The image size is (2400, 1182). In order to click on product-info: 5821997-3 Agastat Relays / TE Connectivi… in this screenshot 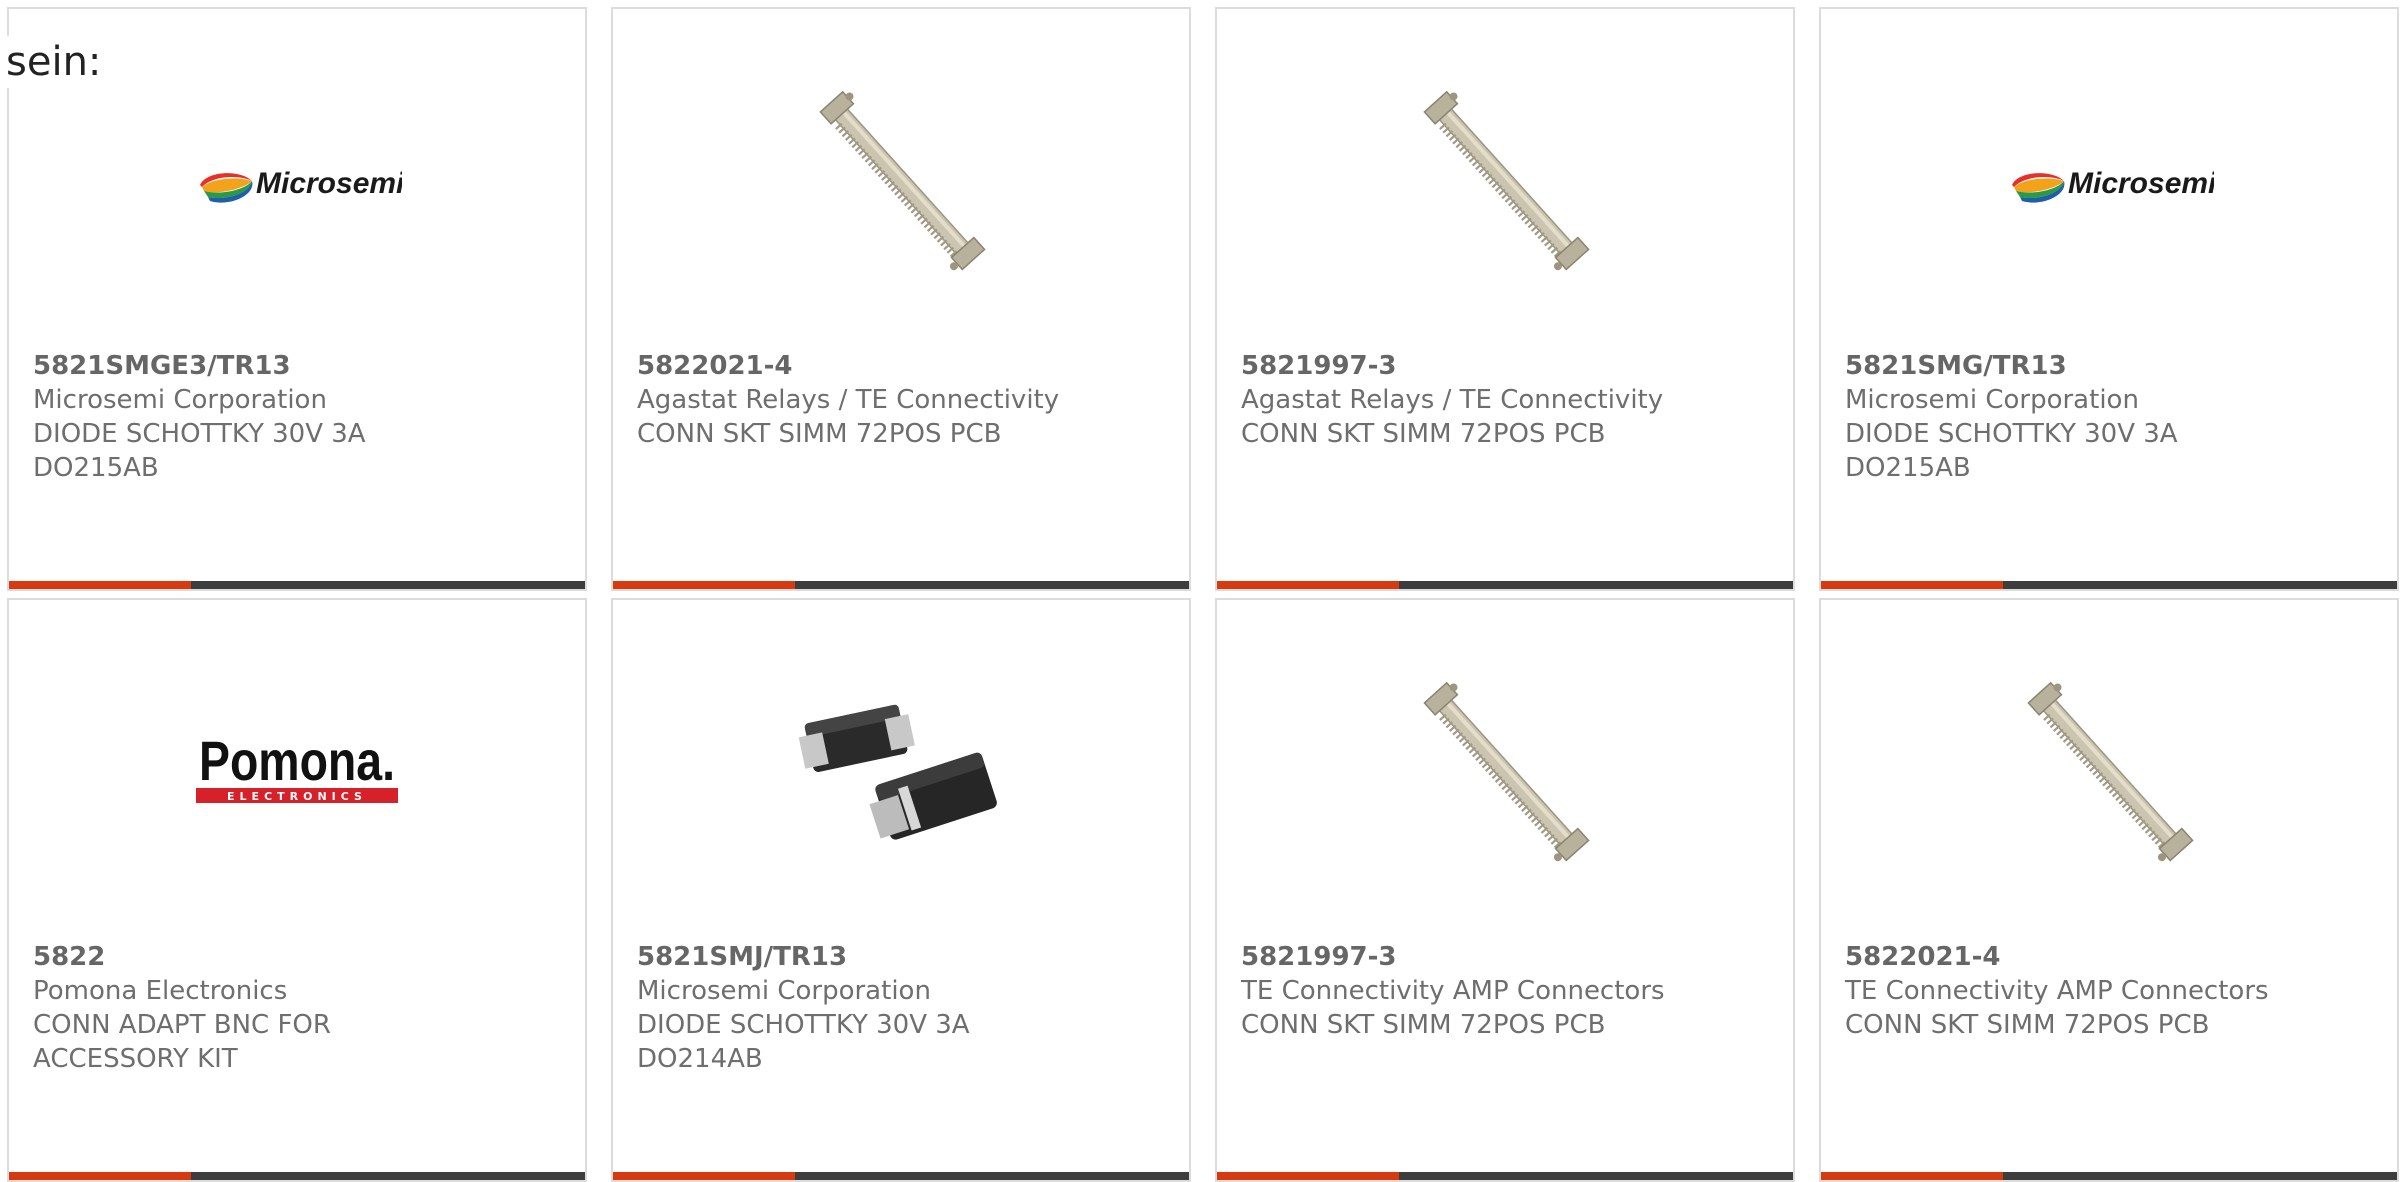, I will do `click(1507, 400)`.